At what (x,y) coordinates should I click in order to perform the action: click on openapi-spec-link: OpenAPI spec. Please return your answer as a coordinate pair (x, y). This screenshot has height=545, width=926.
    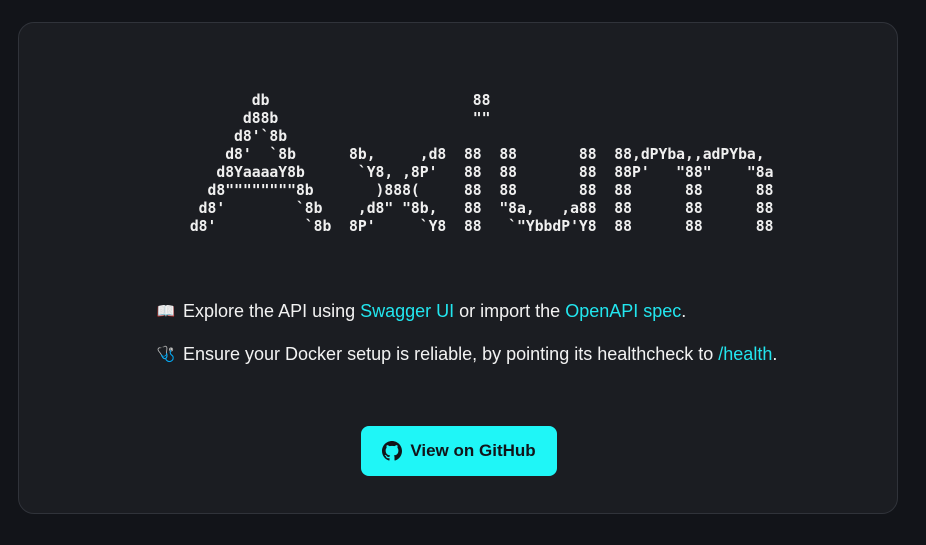
    Looking at the image, I should click on (623, 311).